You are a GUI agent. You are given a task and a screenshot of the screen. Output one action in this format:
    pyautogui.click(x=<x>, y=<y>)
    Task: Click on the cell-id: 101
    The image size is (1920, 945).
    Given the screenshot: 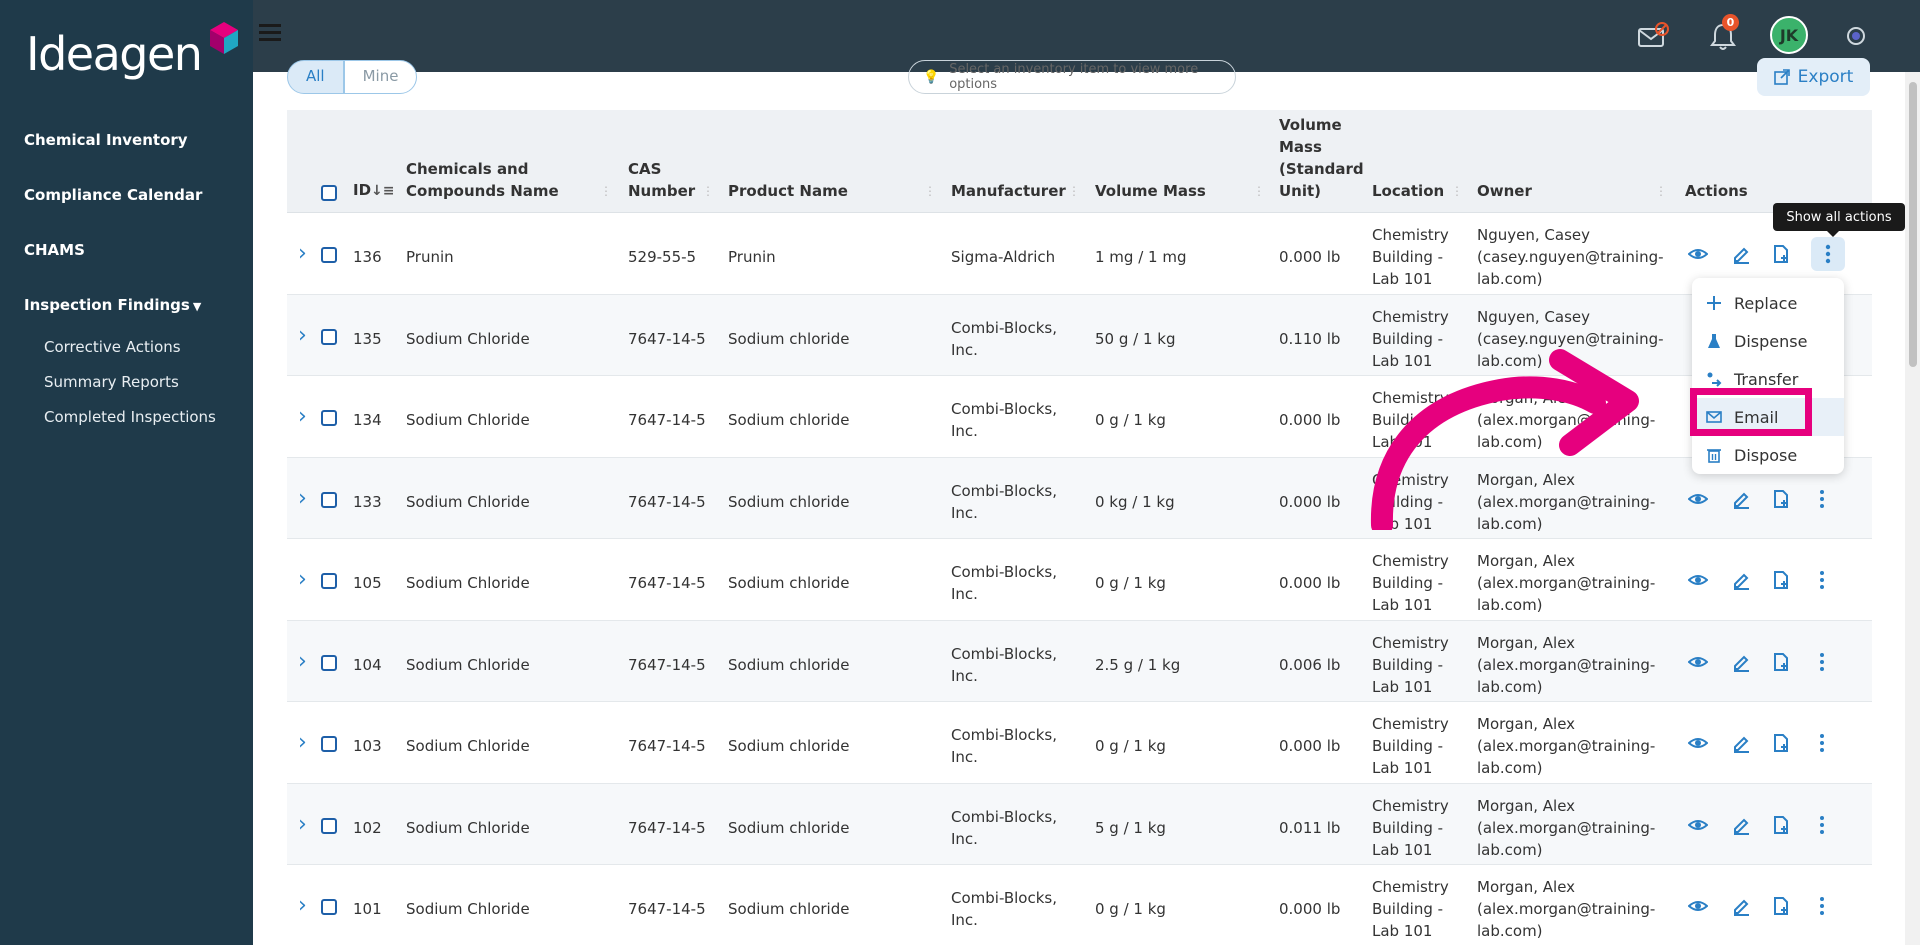 What is the action you would take?
    pyautogui.click(x=367, y=909)
    